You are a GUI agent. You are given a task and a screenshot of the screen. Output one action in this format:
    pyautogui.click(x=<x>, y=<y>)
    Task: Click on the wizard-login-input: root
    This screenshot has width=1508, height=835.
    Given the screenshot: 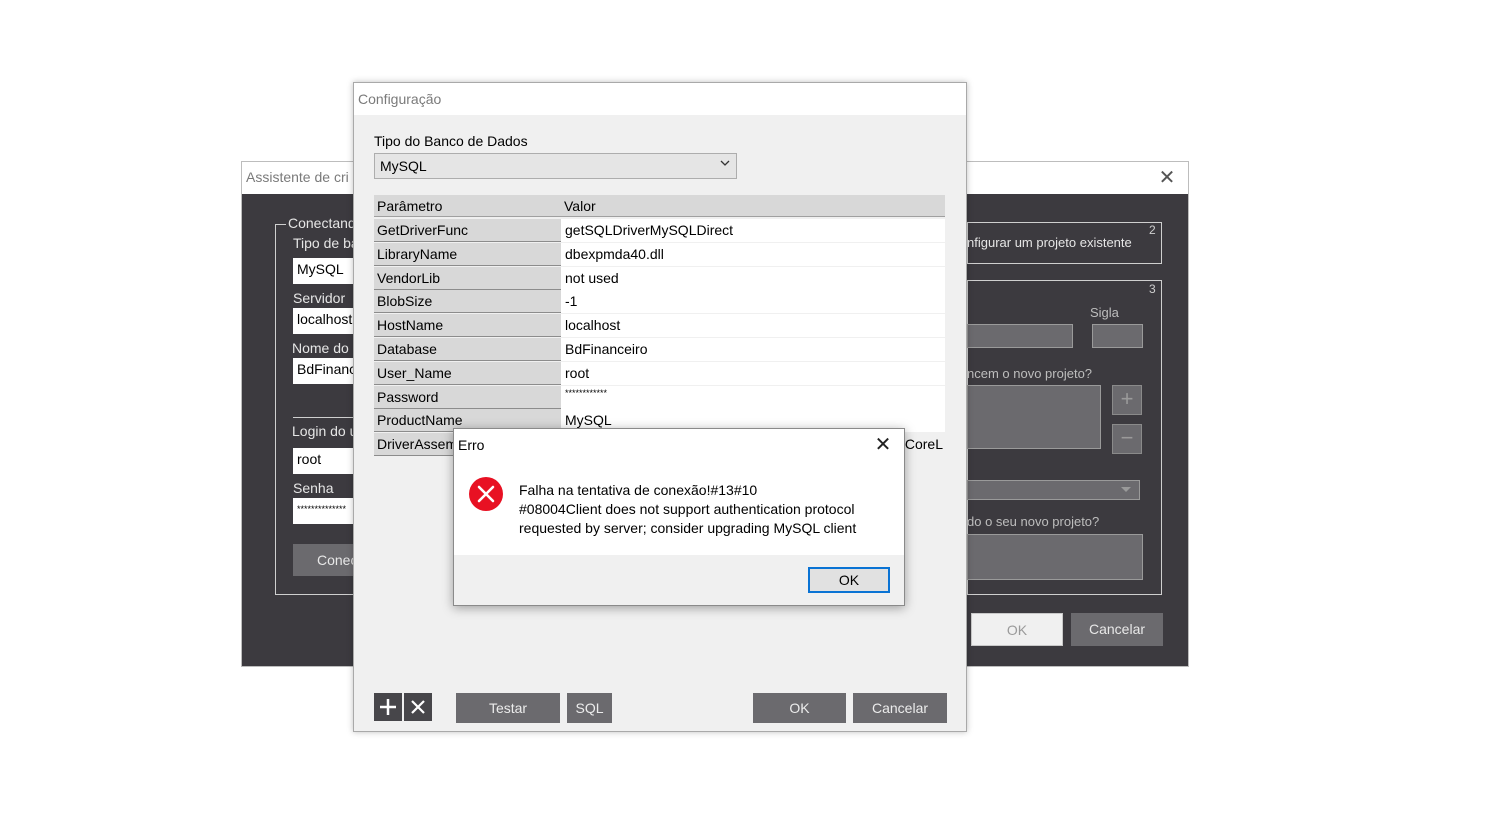 What is the action you would take?
    pyautogui.click(x=324, y=461)
    